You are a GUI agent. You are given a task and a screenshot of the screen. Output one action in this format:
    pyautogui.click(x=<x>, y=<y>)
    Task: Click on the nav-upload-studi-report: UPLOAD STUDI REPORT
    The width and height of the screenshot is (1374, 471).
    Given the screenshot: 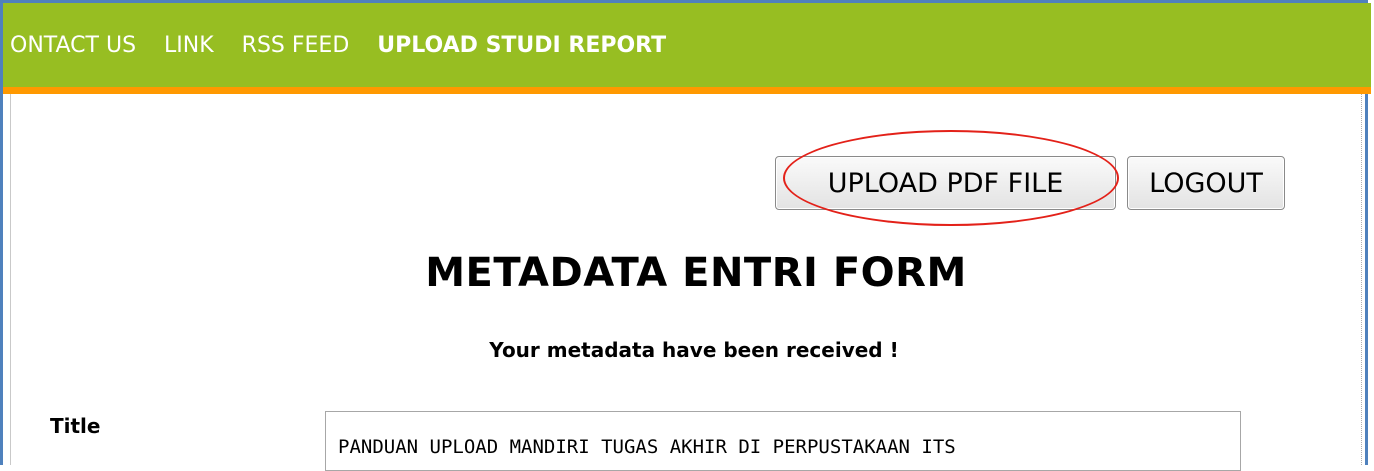 What is the action you would take?
    pyautogui.click(x=521, y=45)
    